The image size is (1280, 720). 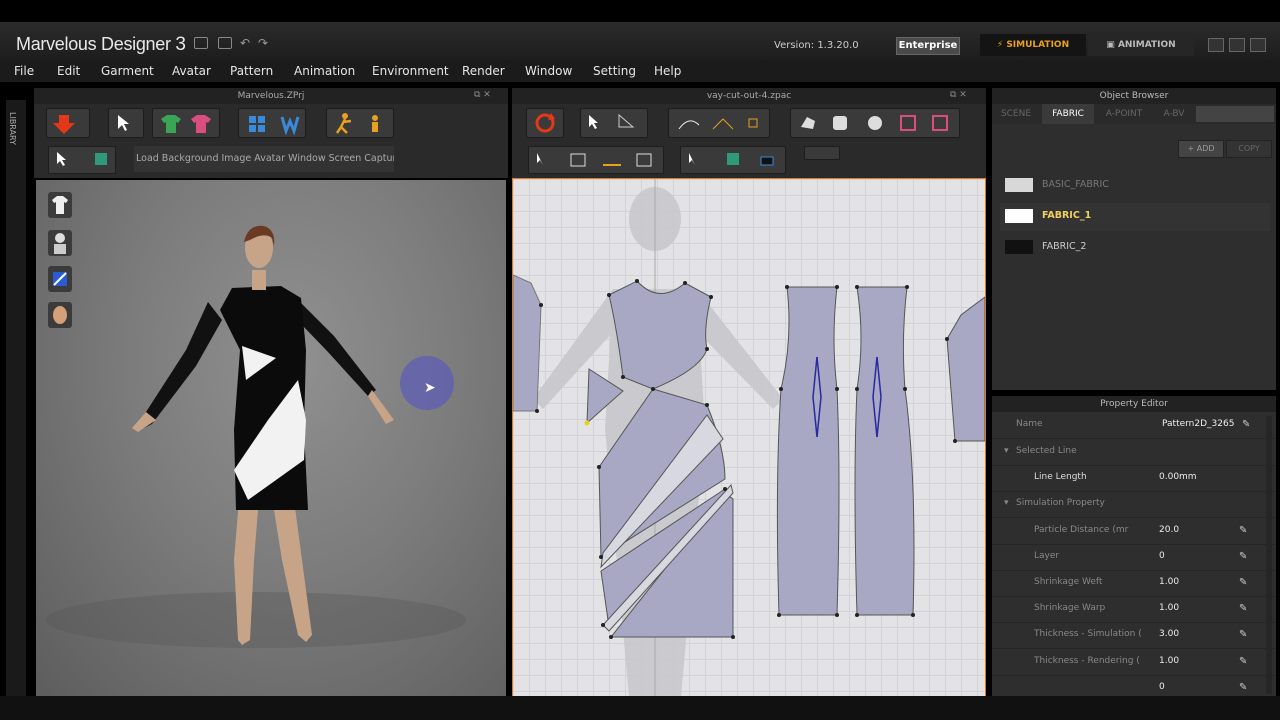 What do you see at coordinates (272, 123) in the screenshot?
I see `avatar-visibility-buttons` at bounding box center [272, 123].